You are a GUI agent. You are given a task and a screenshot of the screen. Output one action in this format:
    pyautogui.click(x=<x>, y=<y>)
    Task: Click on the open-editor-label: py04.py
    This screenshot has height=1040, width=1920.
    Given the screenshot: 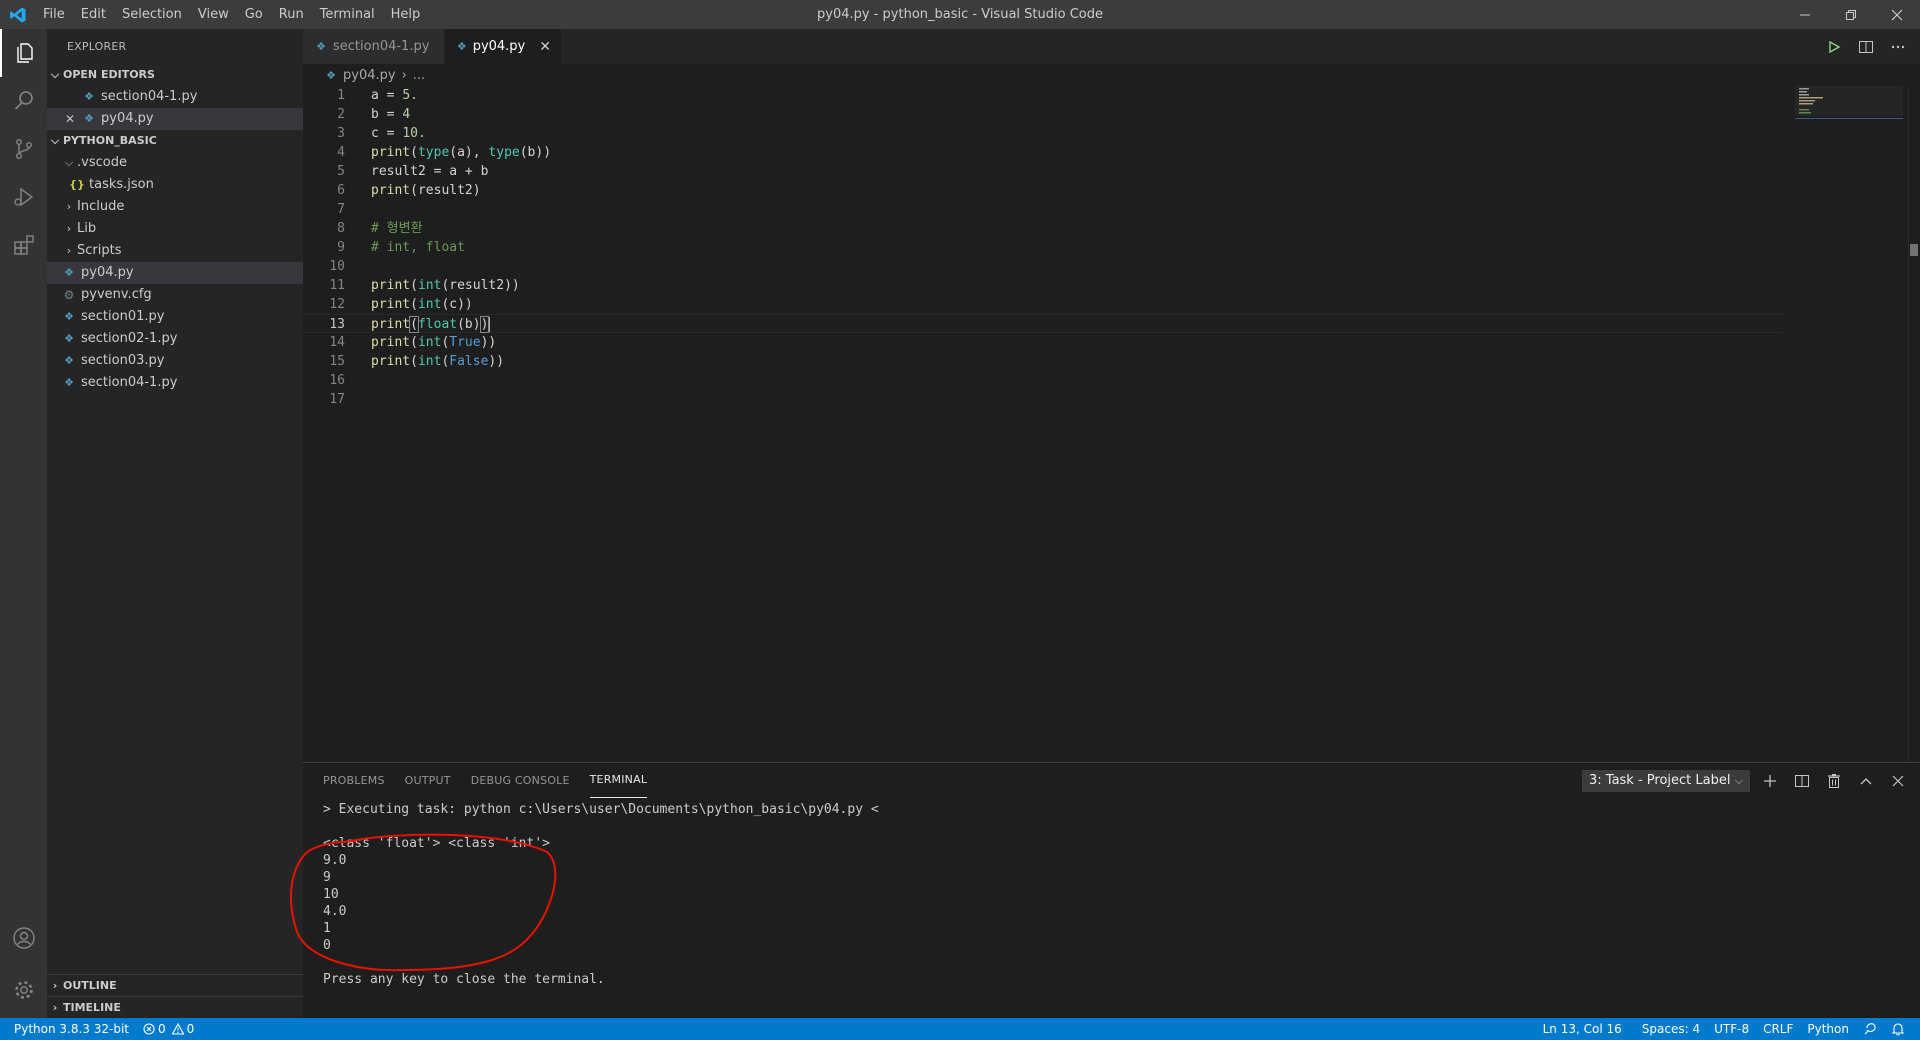 What is the action you would take?
    pyautogui.click(x=127, y=118)
    